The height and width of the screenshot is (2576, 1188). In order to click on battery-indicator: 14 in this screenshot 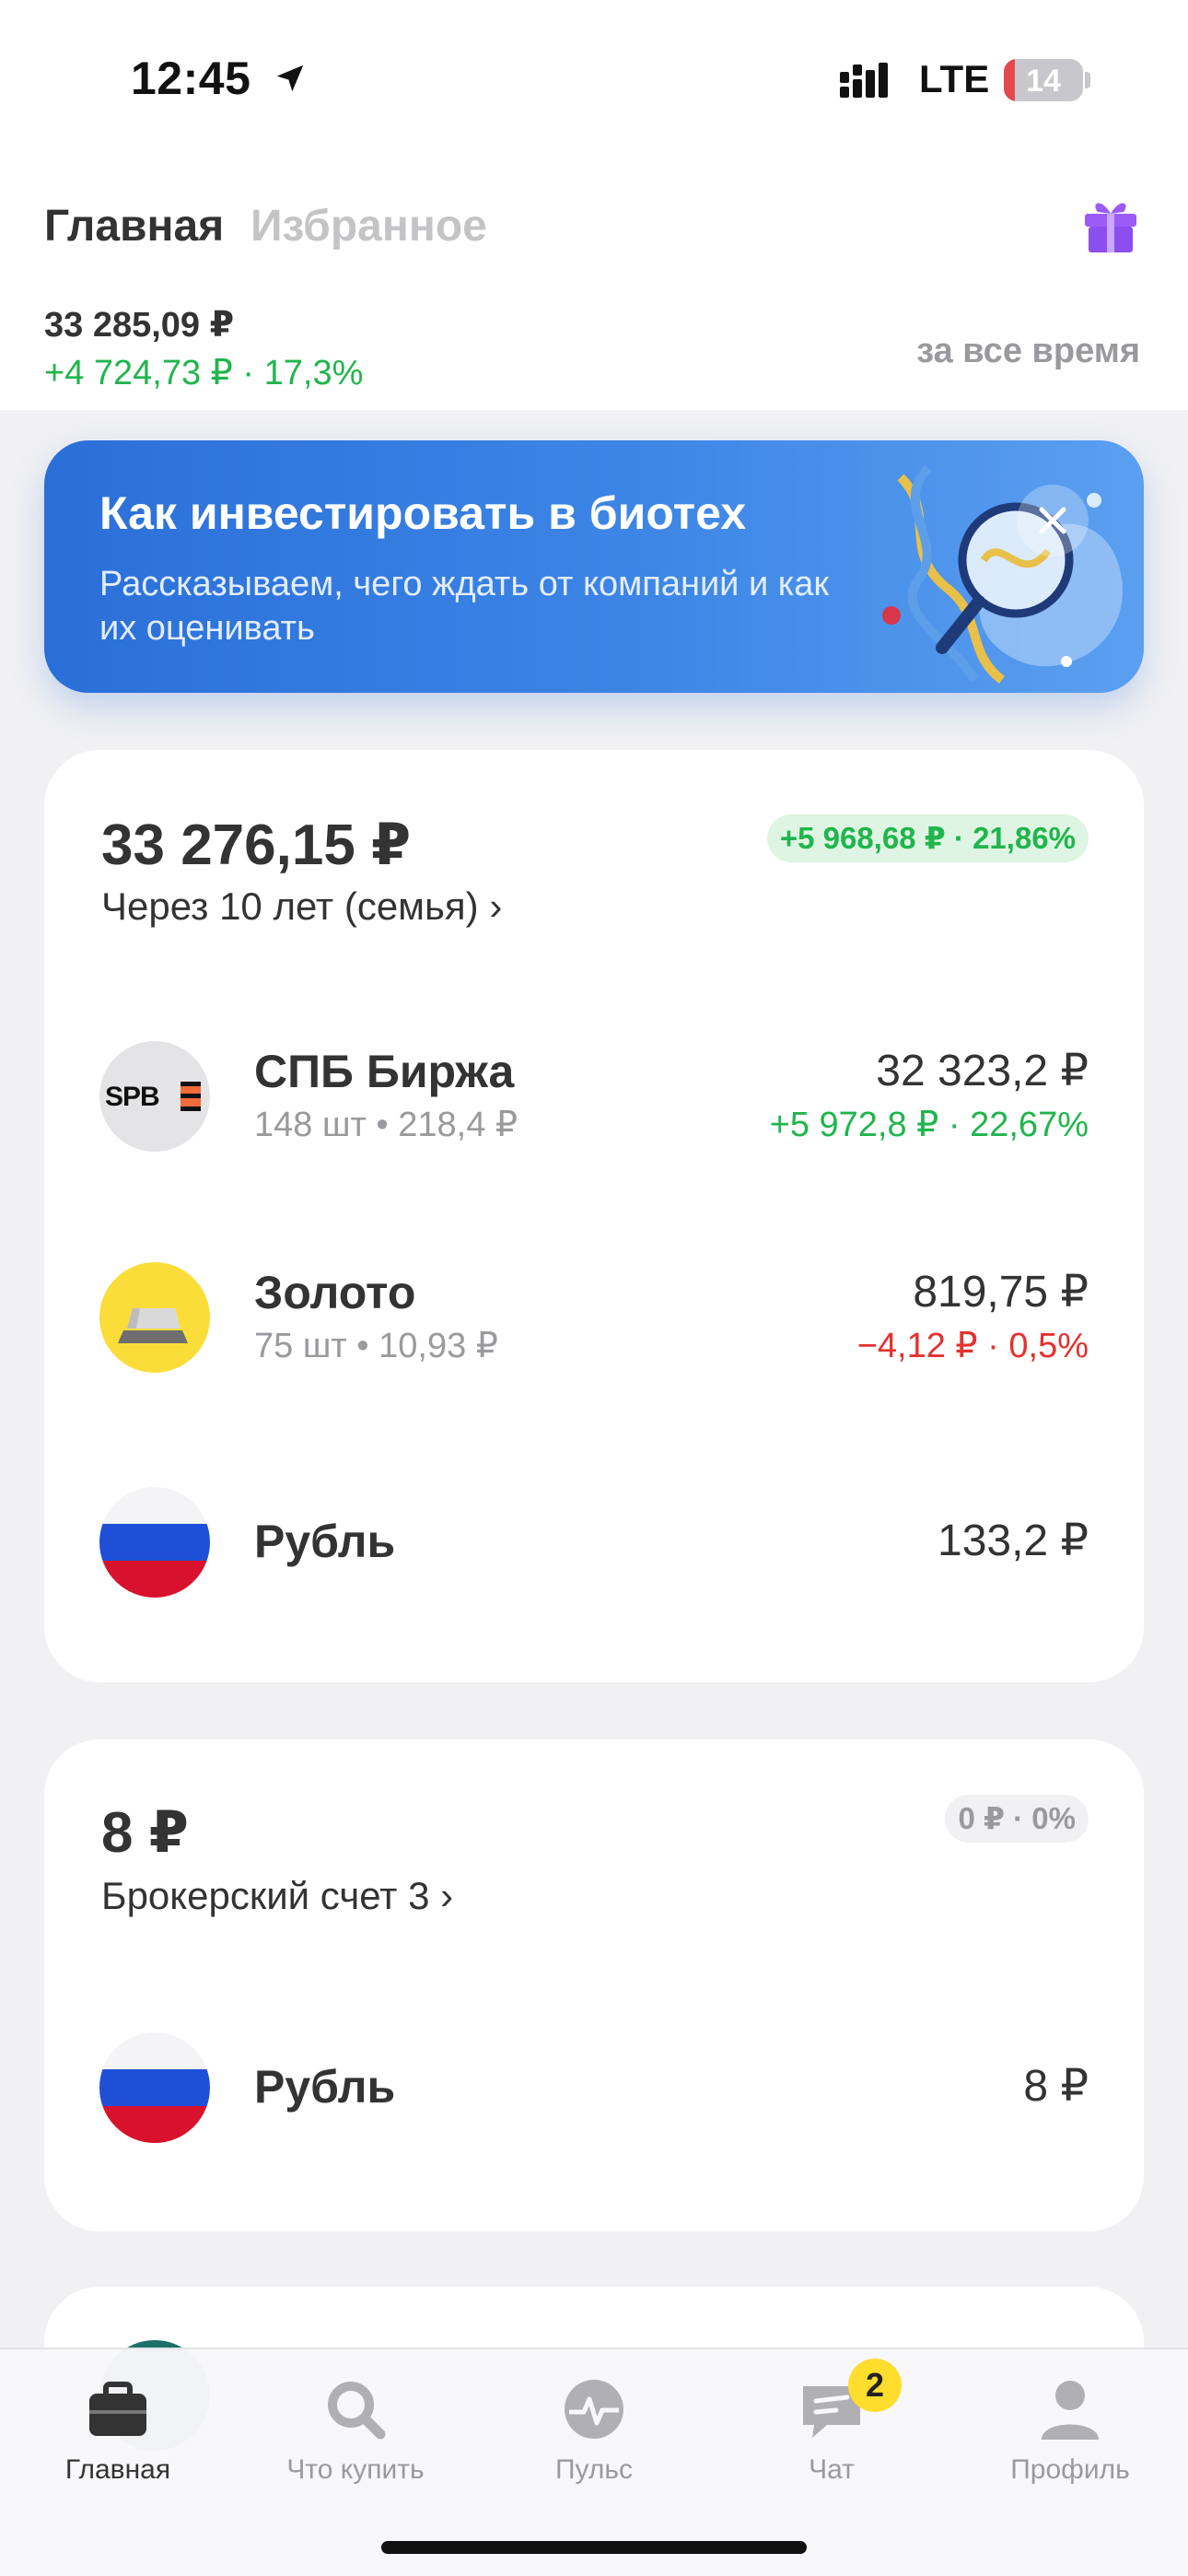, I will do `click(1043, 80)`.